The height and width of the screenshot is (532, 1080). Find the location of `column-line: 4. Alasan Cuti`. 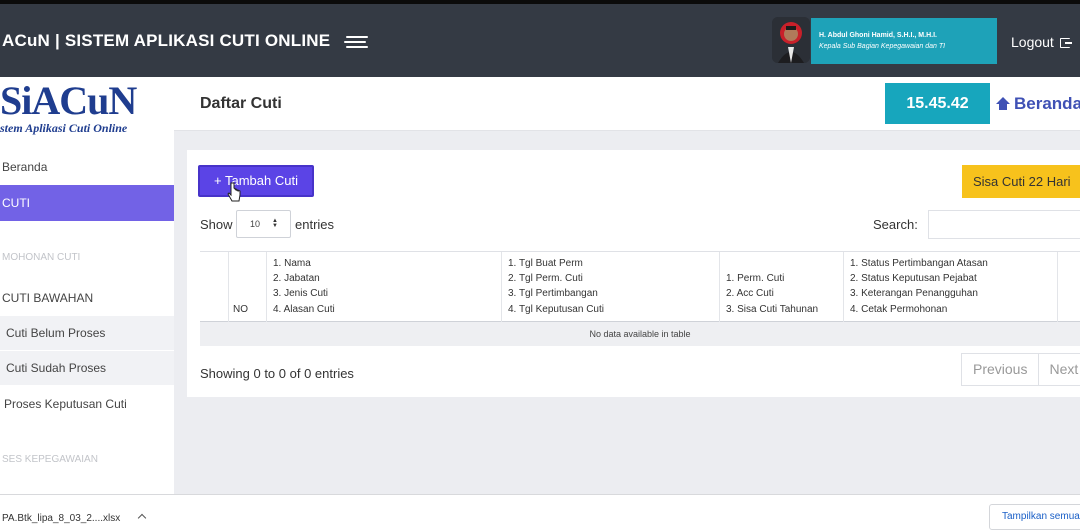

column-line: 4. Alasan Cuti is located at coordinates (304, 309).